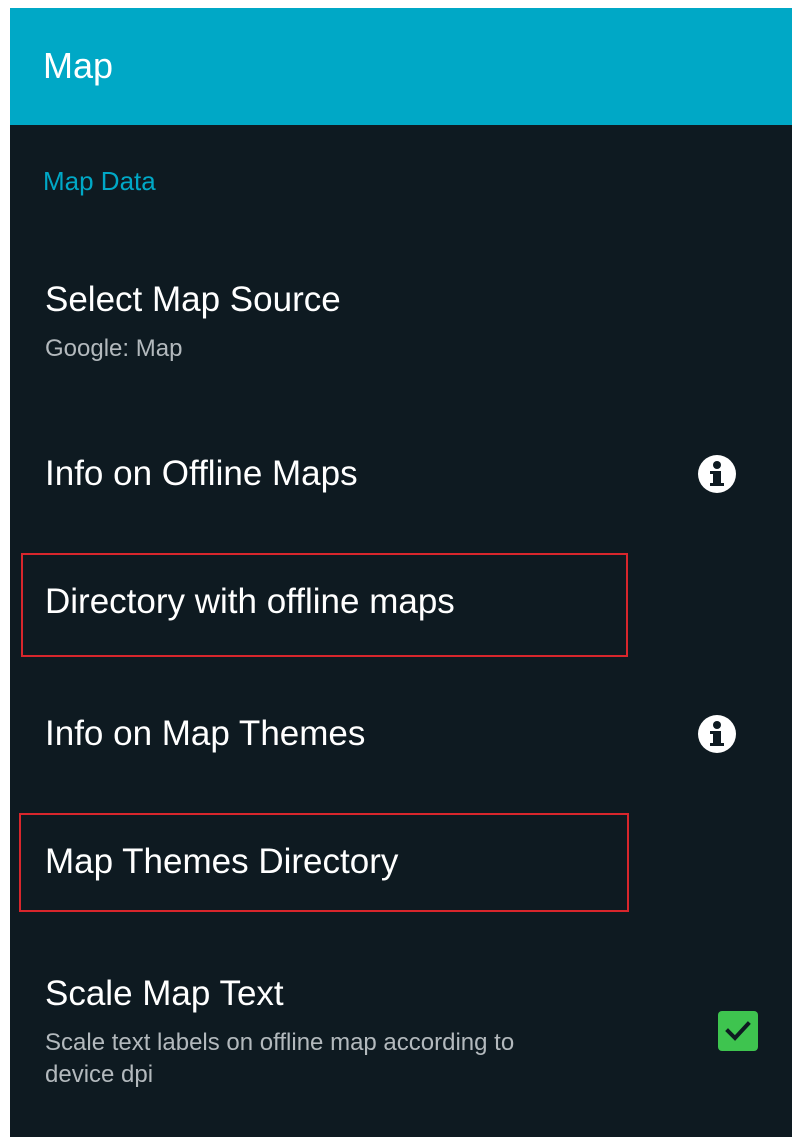 Image resolution: width=800 pixels, height=1137 pixels. What do you see at coordinates (114, 348) in the screenshot?
I see `pref-summary: Google: Map` at bounding box center [114, 348].